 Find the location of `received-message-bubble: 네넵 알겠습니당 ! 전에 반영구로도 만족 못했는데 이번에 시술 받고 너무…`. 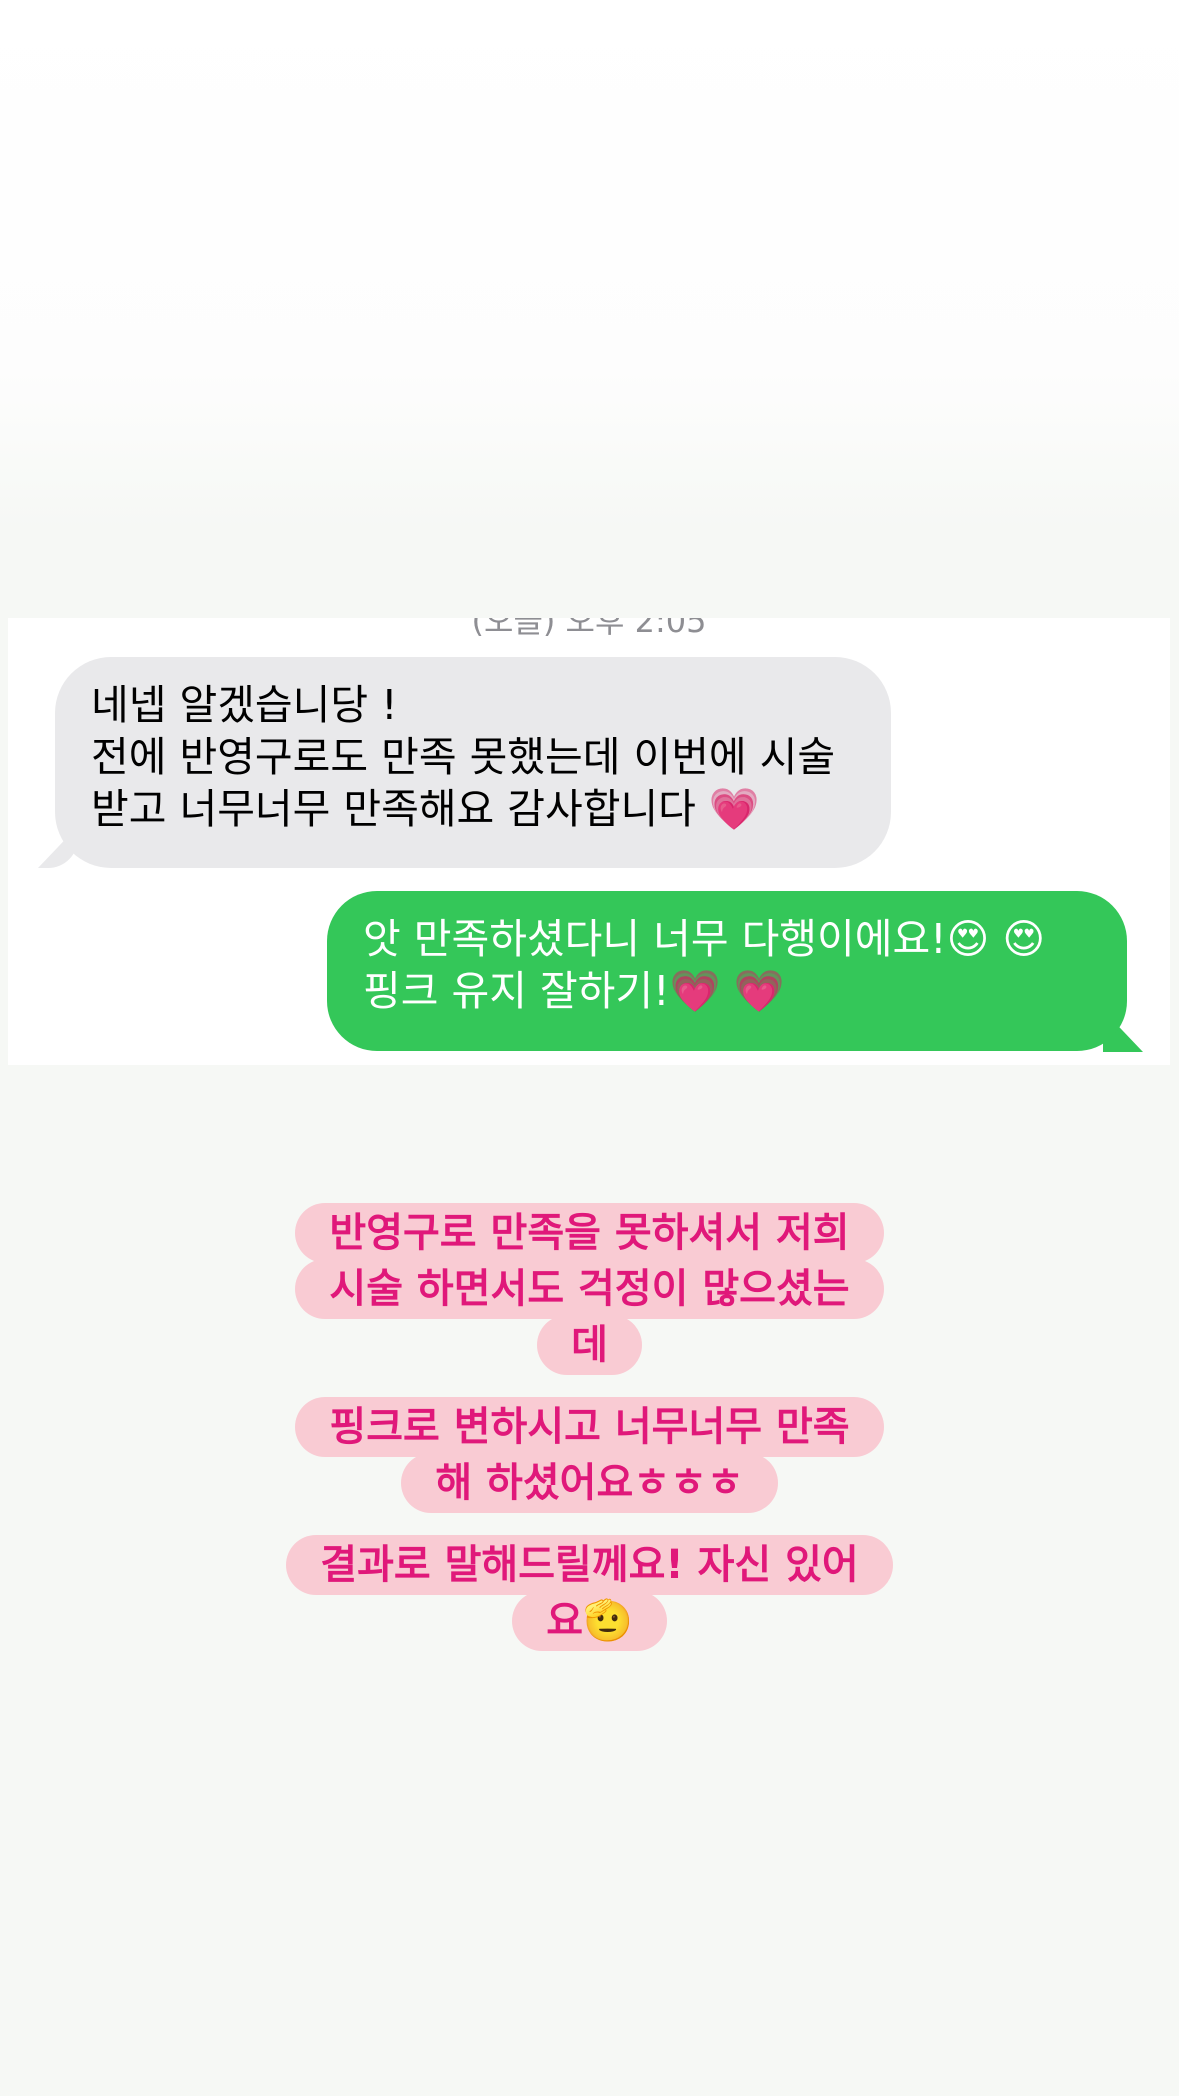

received-message-bubble: 네넵 알겠습니당 ! 전에 반영구로도 만족 못했는데 이번에 시술 받고 너무… is located at coordinates (473, 762).